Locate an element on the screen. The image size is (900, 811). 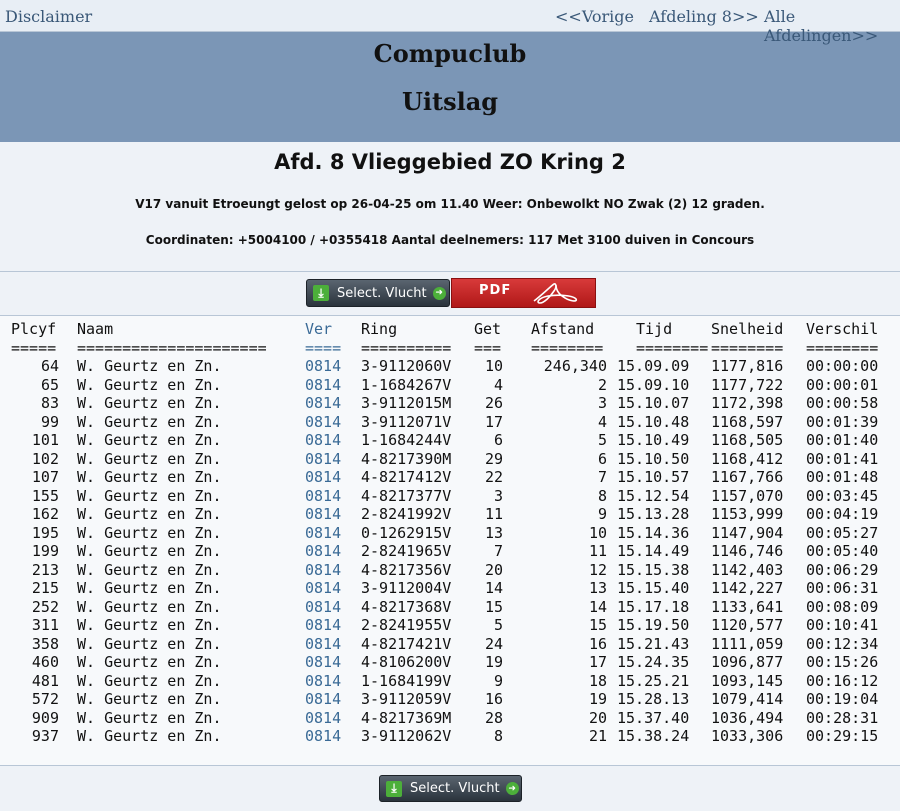
header-afstand: Afstand is located at coordinates (563, 329).